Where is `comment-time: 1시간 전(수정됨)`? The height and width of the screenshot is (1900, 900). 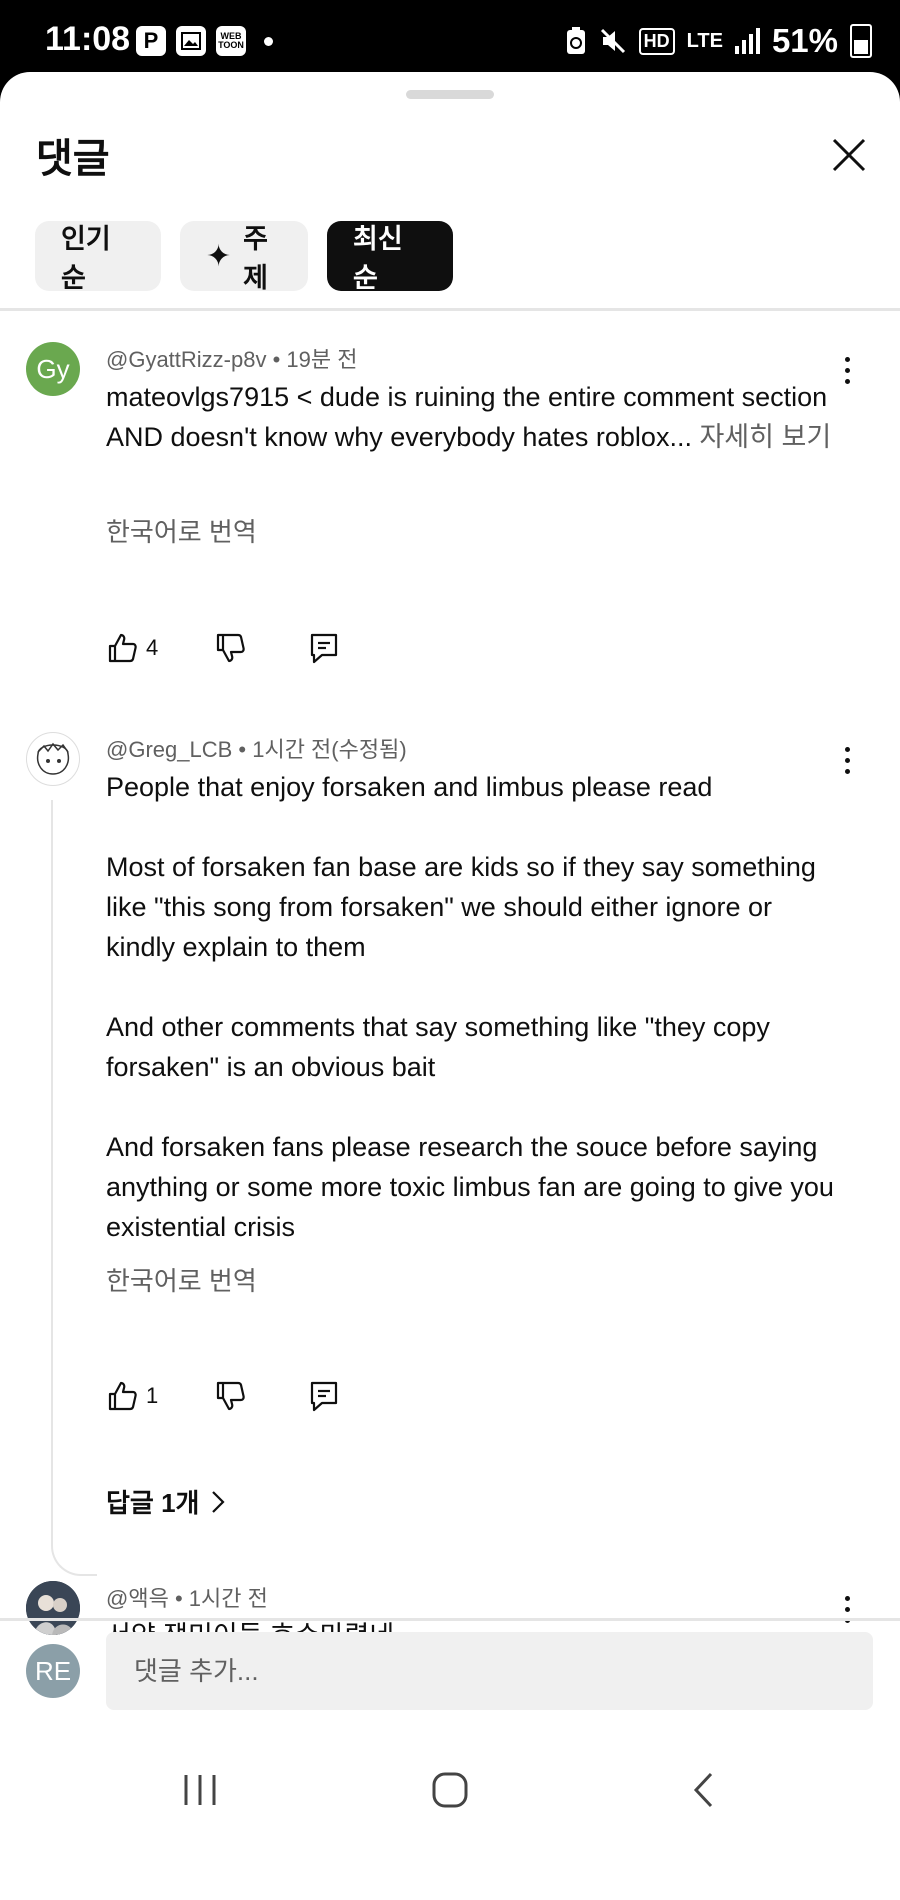 comment-time: 1시간 전(수정됨) is located at coordinates (329, 749).